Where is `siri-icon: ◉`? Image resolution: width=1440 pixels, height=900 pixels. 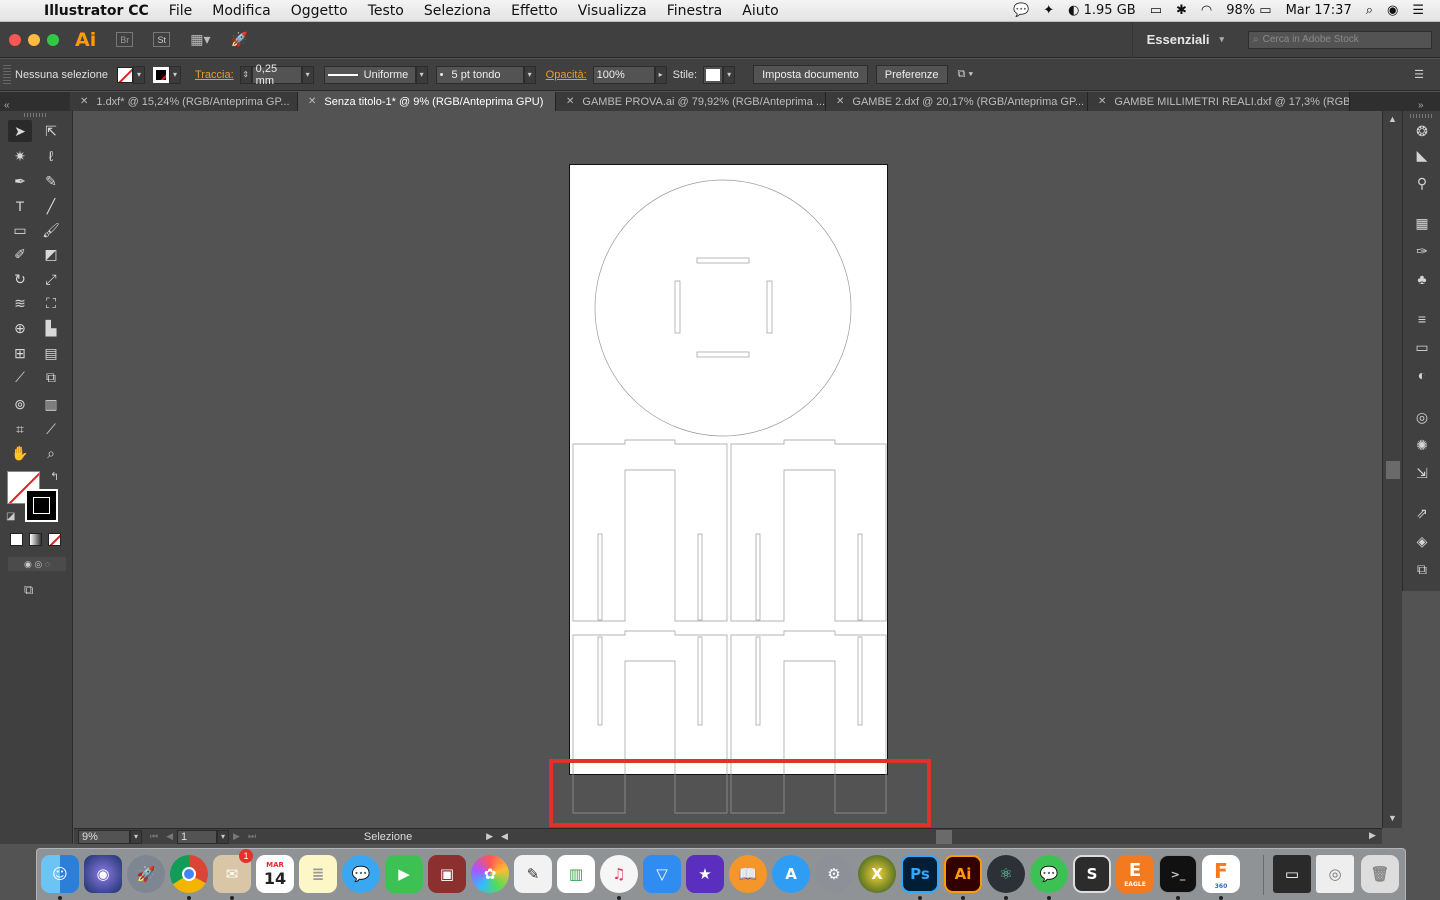
siri-icon: ◉ is located at coordinates (1392, 10).